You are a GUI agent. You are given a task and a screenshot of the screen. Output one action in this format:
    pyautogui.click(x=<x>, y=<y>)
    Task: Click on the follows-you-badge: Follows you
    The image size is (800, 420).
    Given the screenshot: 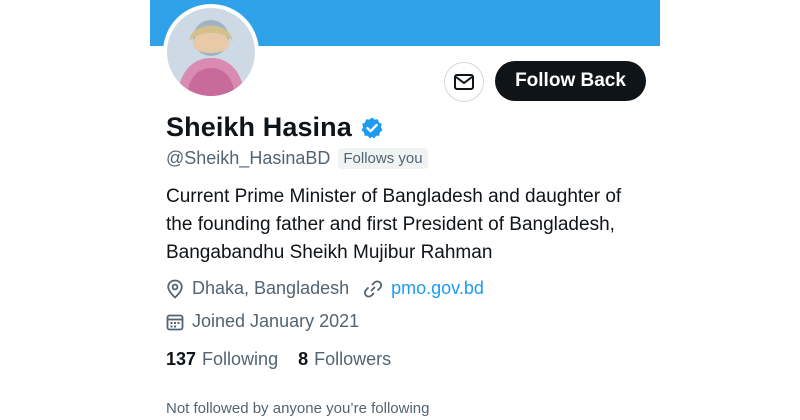 What is the action you would take?
    pyautogui.click(x=383, y=158)
    